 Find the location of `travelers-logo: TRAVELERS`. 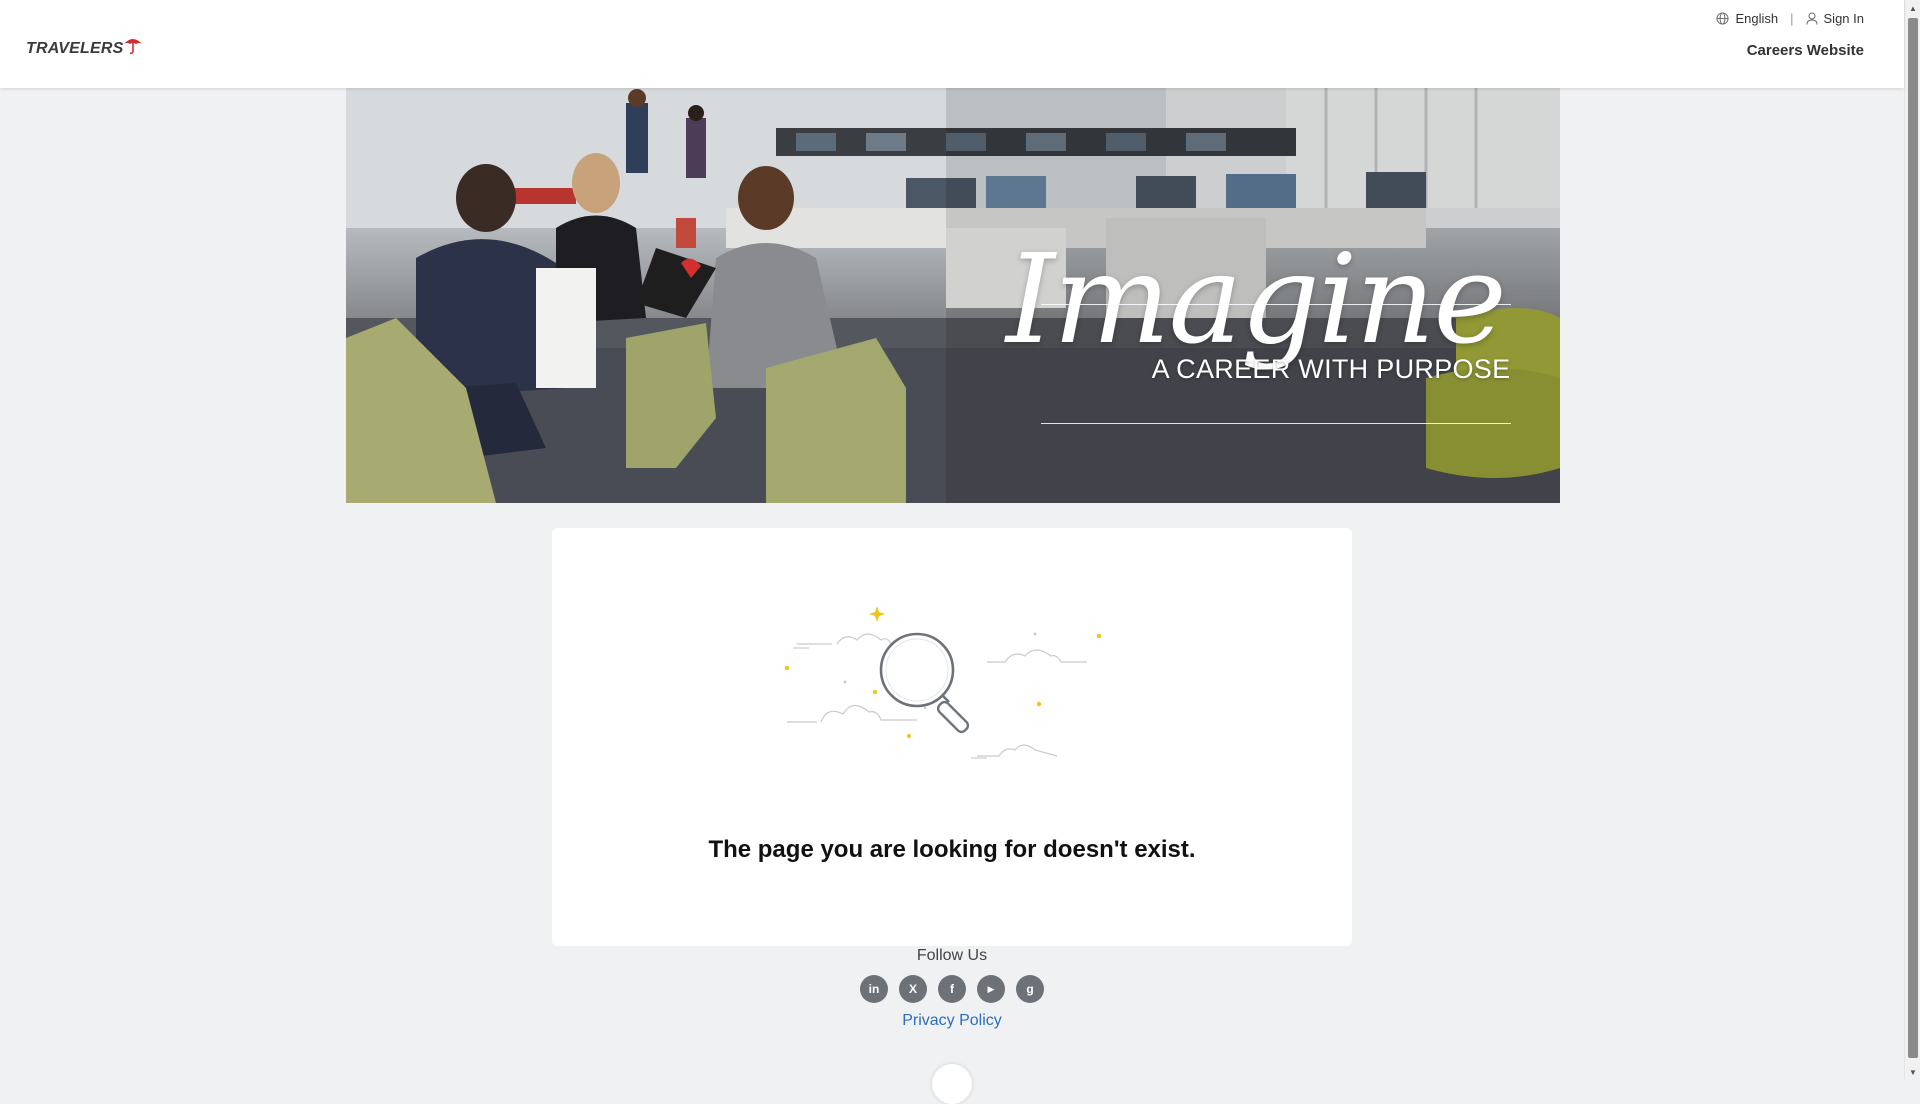

travelers-logo: TRAVELERS is located at coordinates (85, 46).